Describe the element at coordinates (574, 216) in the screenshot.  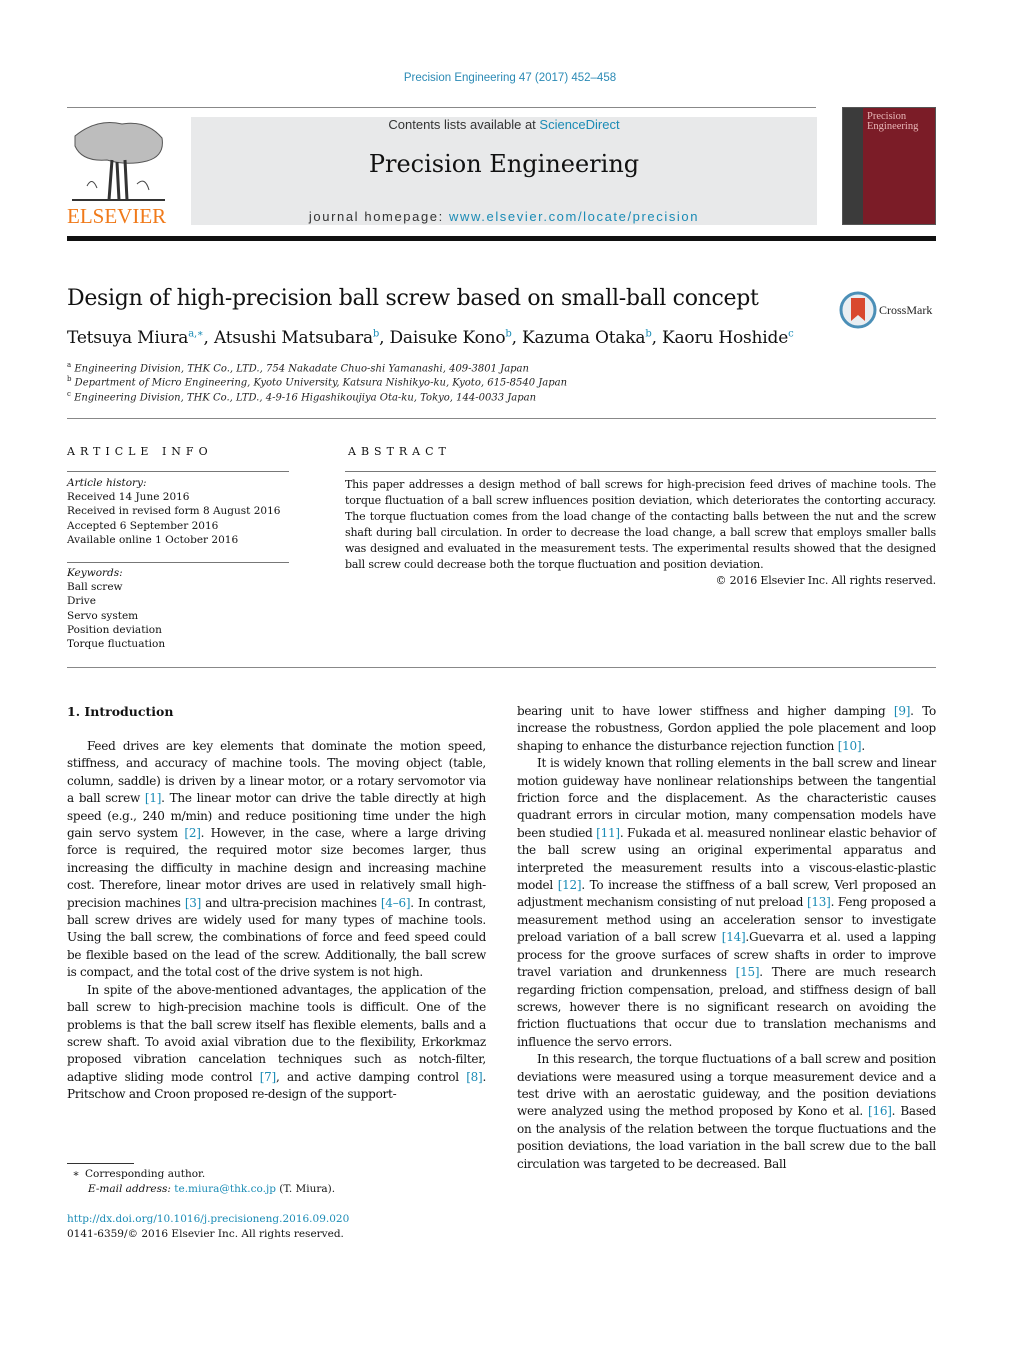
I see `journal-homepage-link: www.elsevier.com/locate/precision` at that location.